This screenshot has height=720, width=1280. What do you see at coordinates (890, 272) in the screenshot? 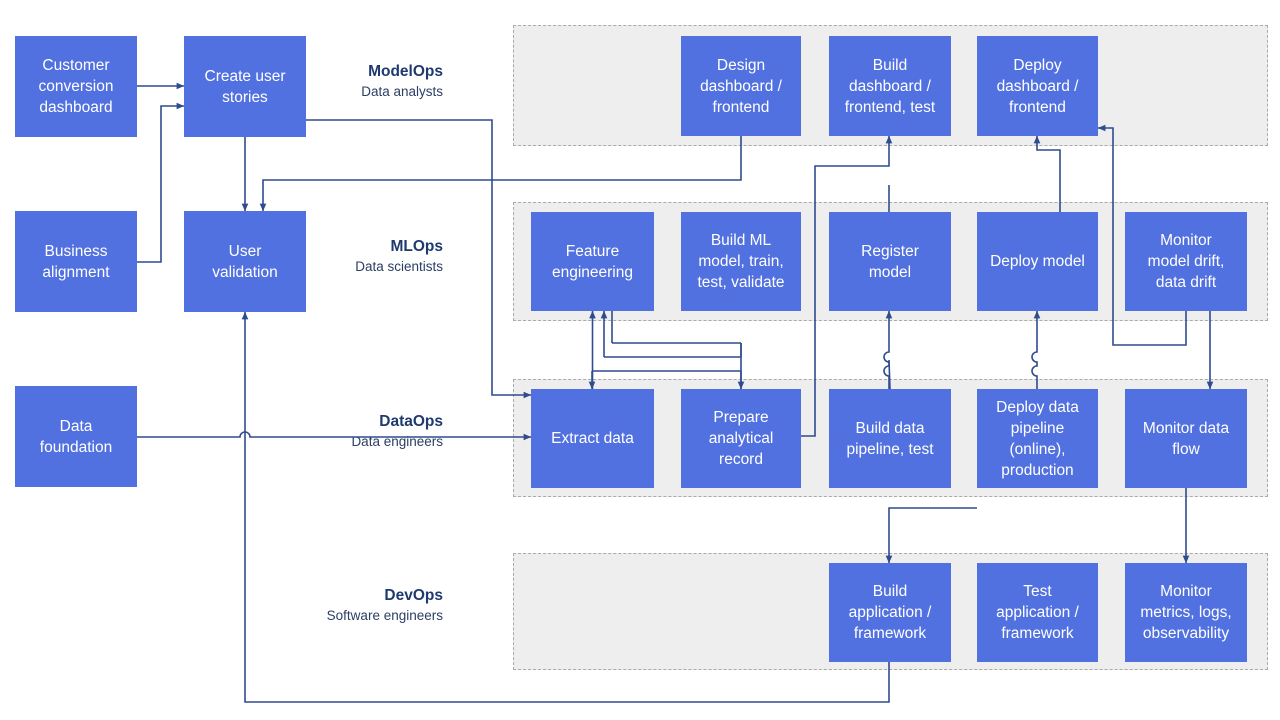
I see `node-label-line: model` at bounding box center [890, 272].